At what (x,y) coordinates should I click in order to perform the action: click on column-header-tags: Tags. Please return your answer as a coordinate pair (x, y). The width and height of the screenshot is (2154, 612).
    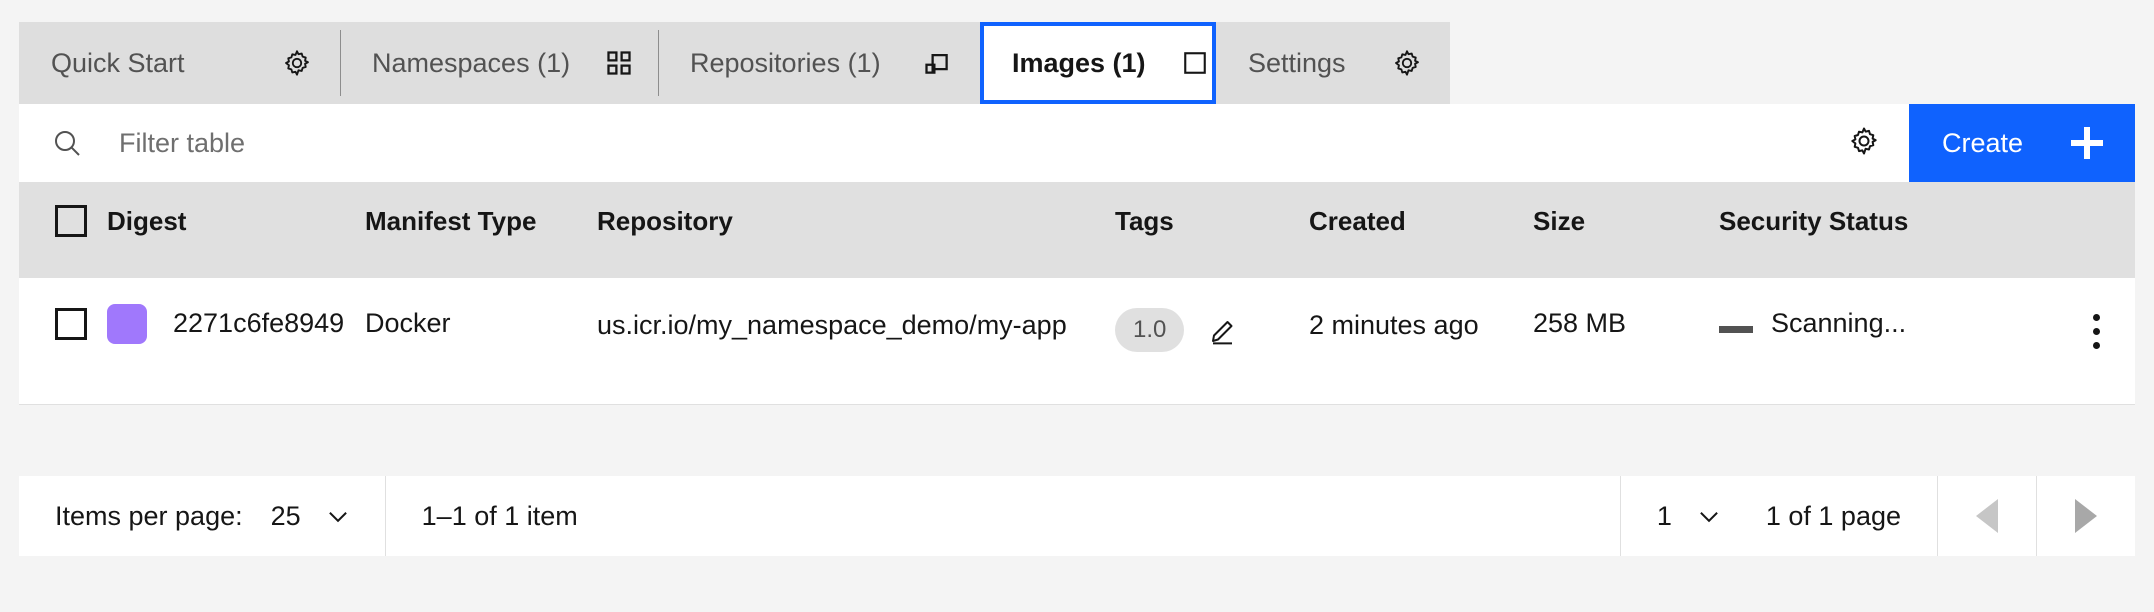
    Looking at the image, I should click on (1212, 209).